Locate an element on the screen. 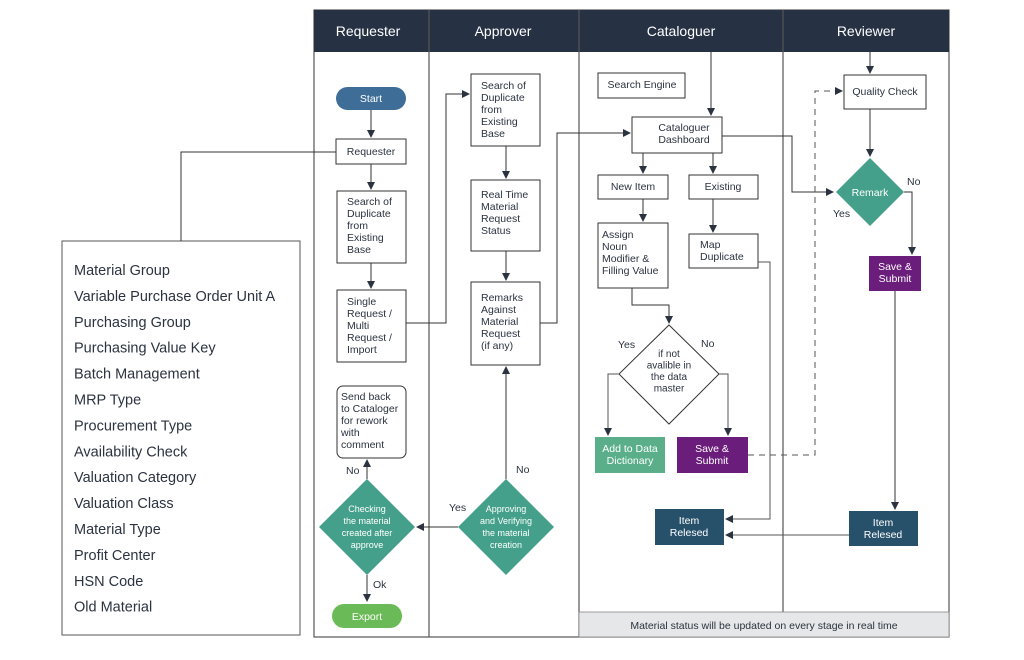 The width and height of the screenshot is (1024, 660). quality-check-label: Quality Check is located at coordinates (885, 92).